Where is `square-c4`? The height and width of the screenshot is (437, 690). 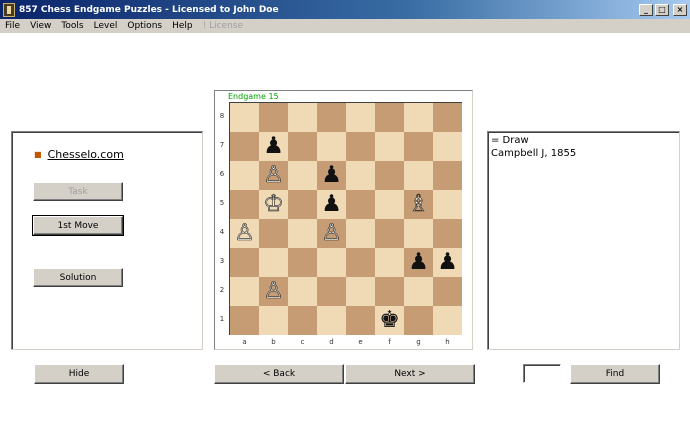 square-c4 is located at coordinates (302, 233).